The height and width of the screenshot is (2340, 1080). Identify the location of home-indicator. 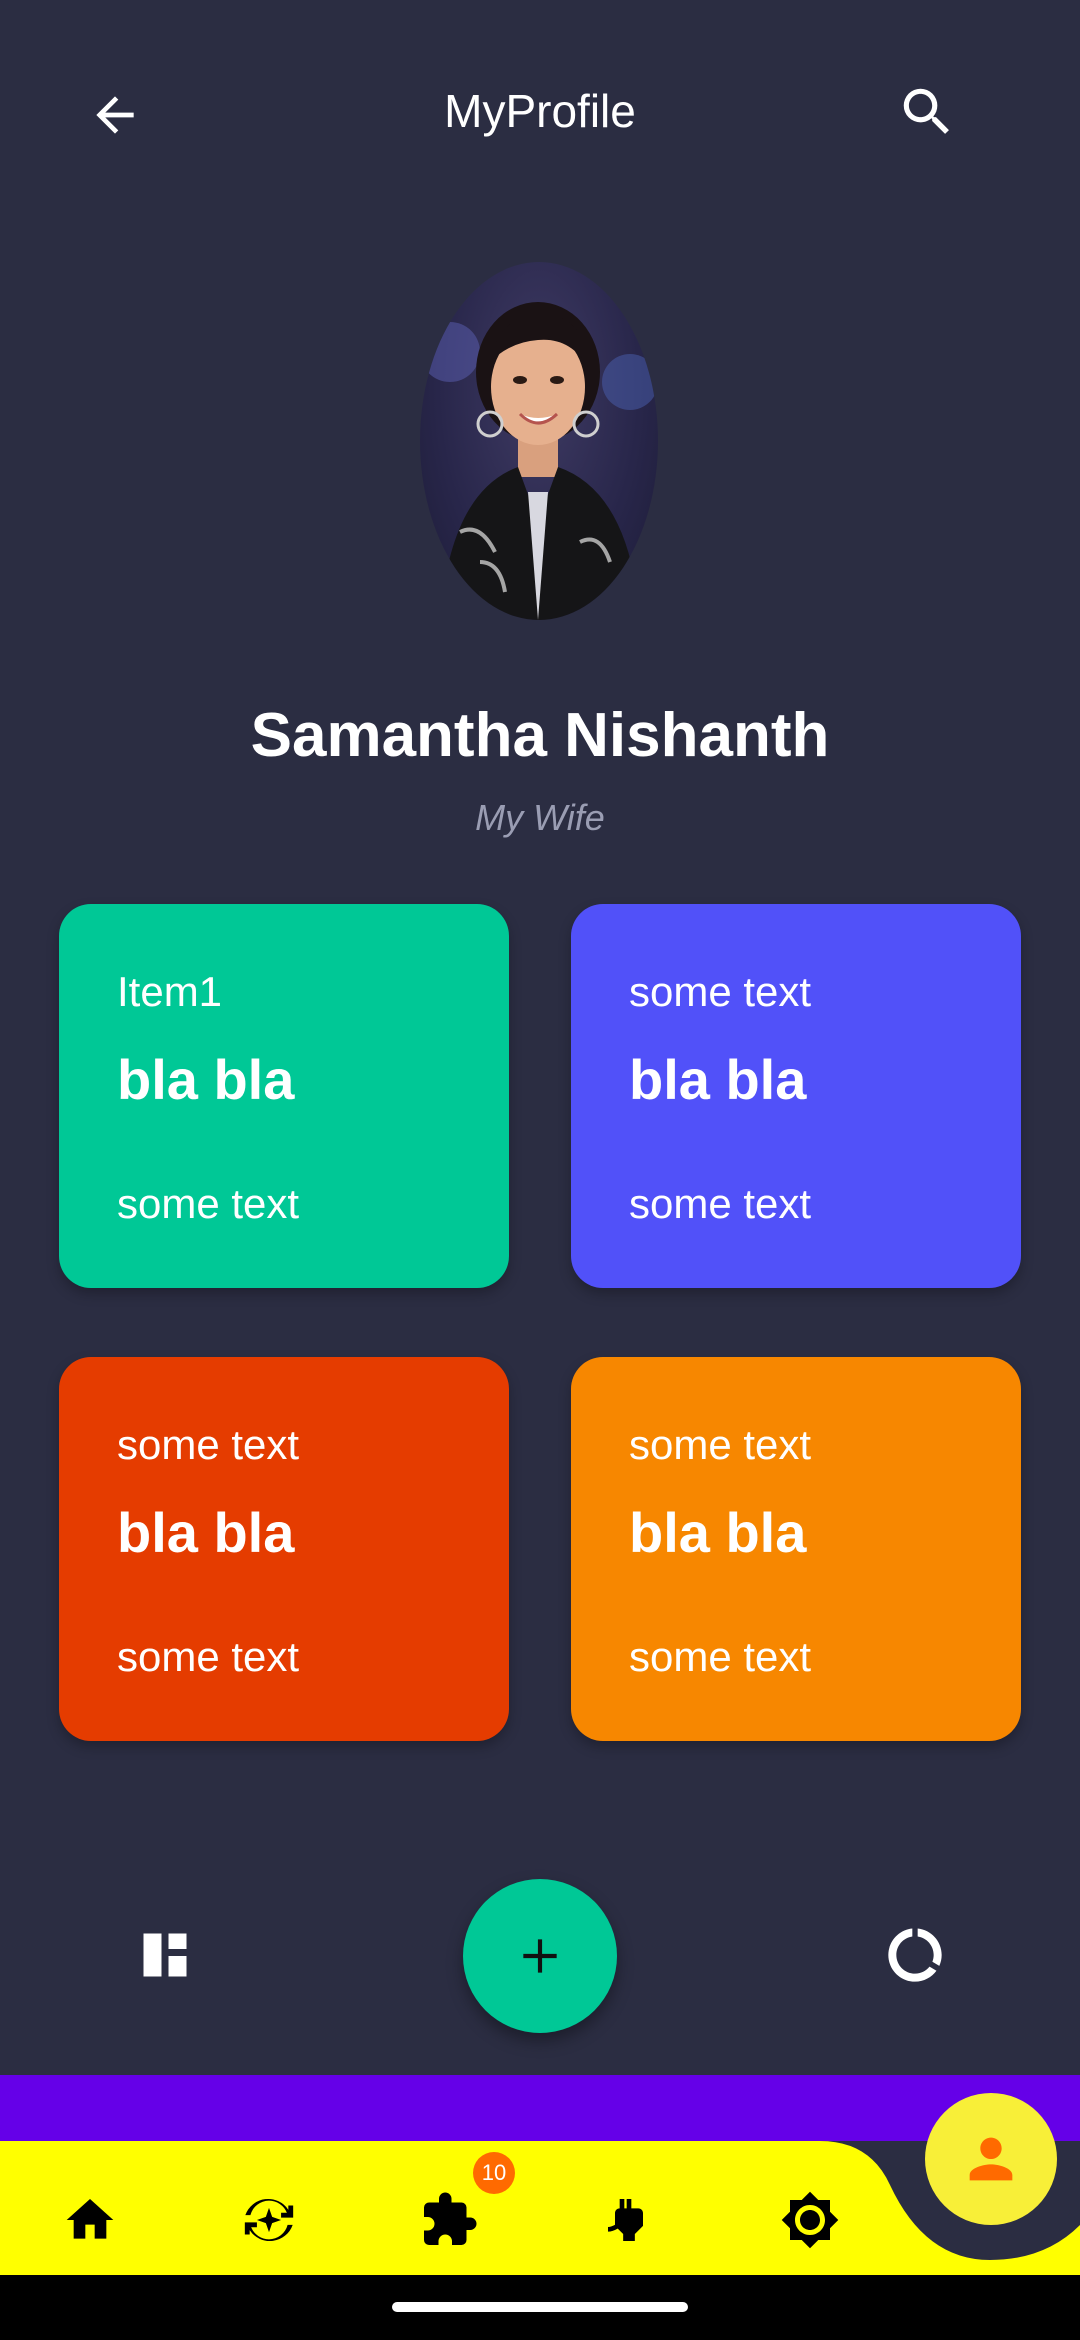
(540, 2307).